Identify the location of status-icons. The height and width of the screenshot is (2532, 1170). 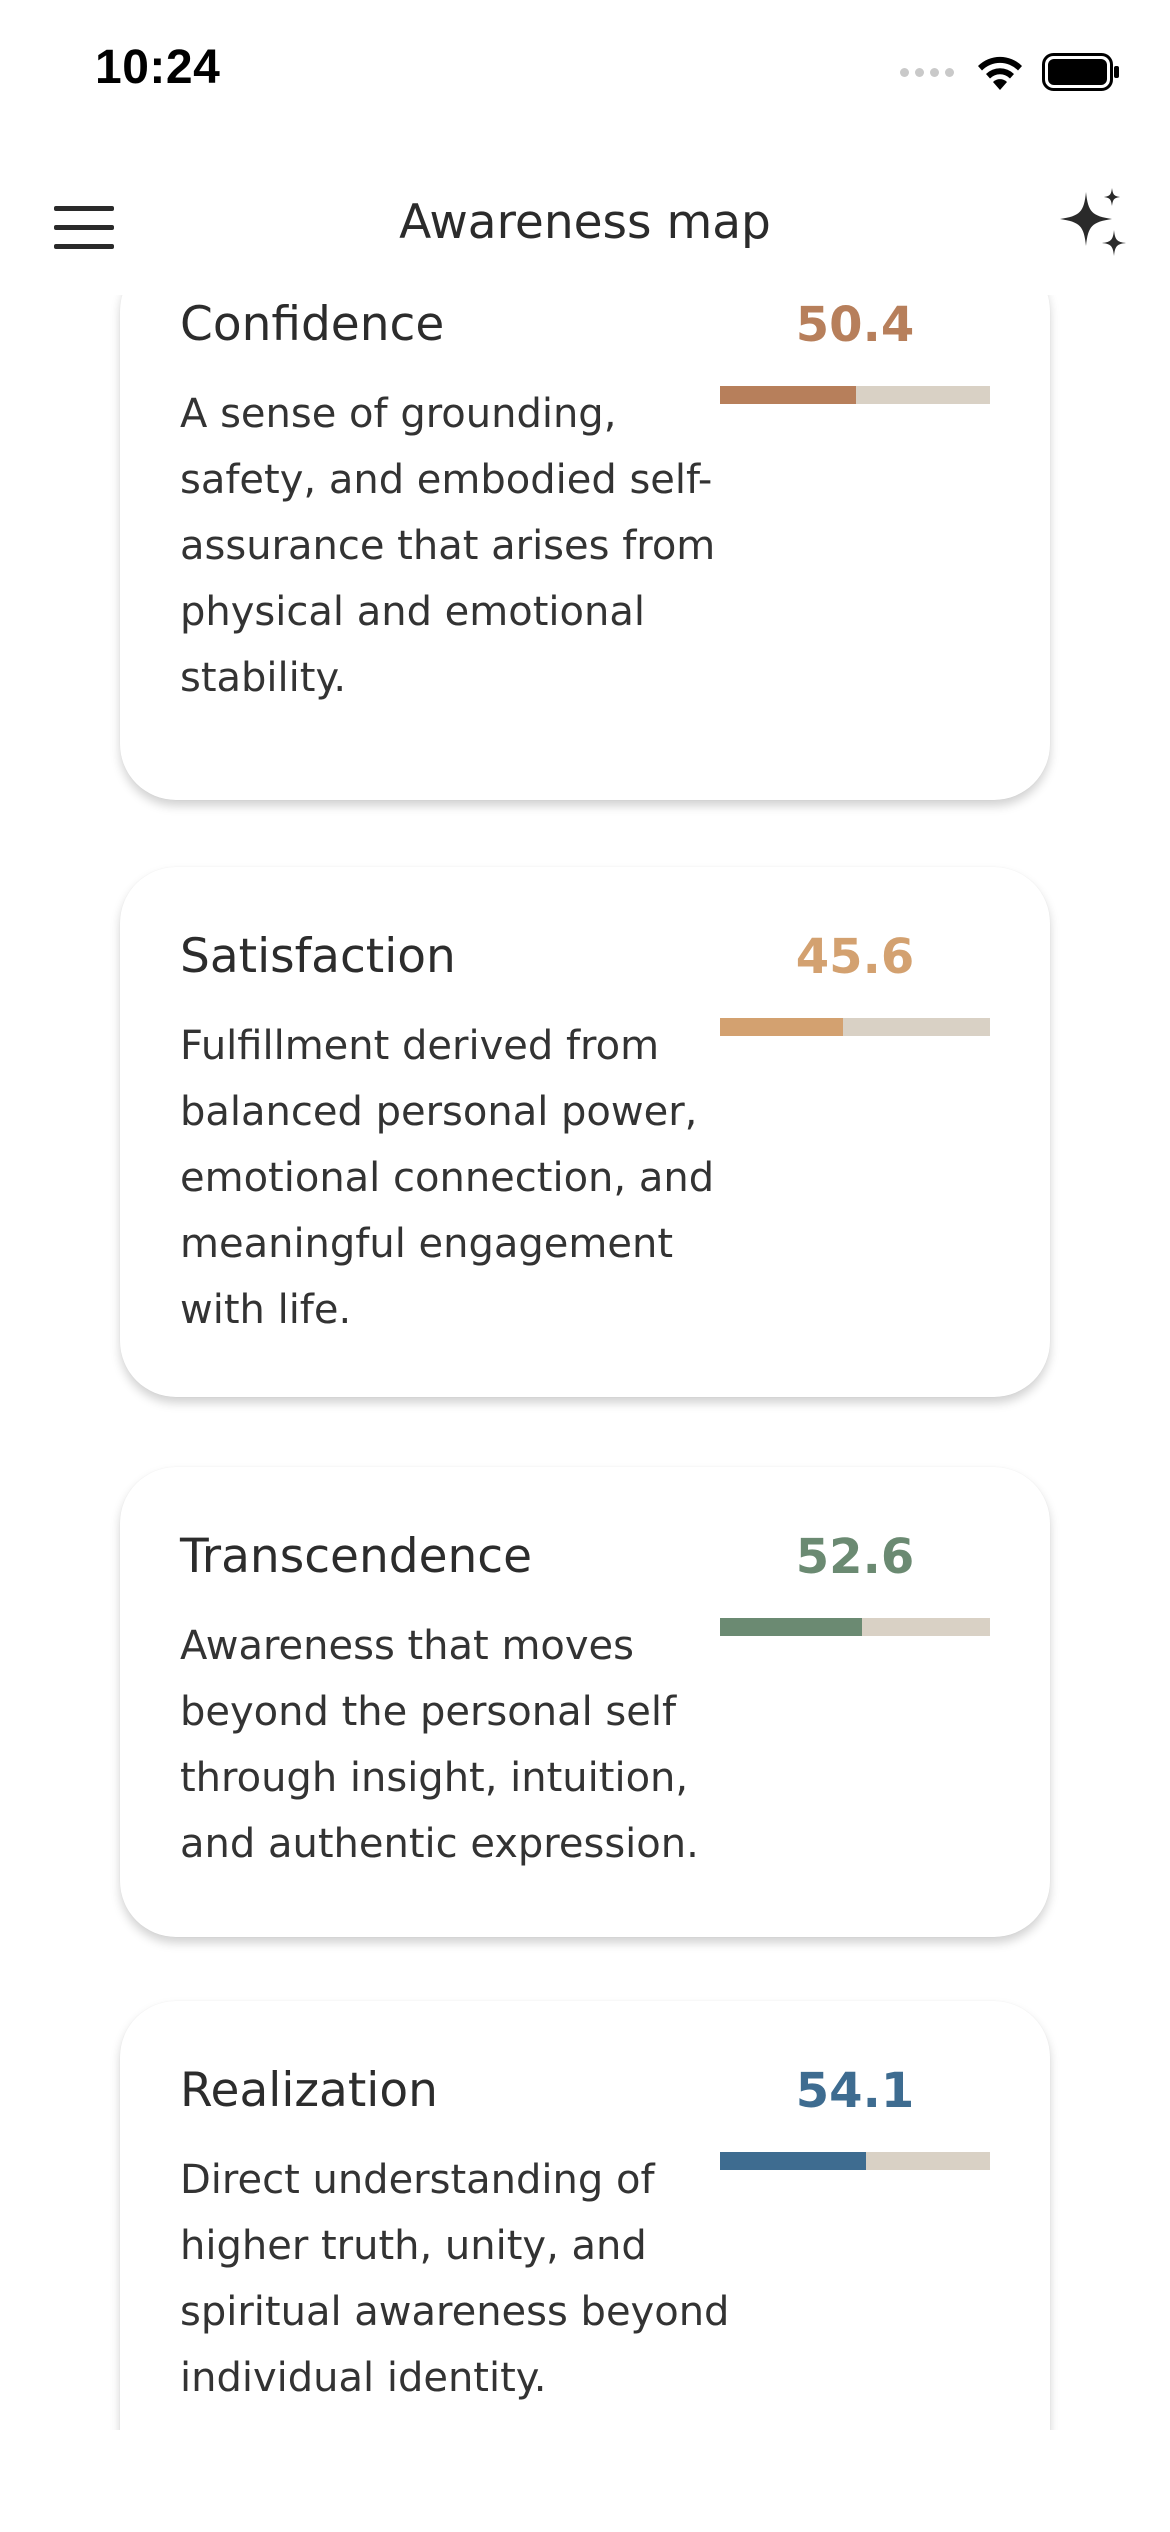
(1010, 72).